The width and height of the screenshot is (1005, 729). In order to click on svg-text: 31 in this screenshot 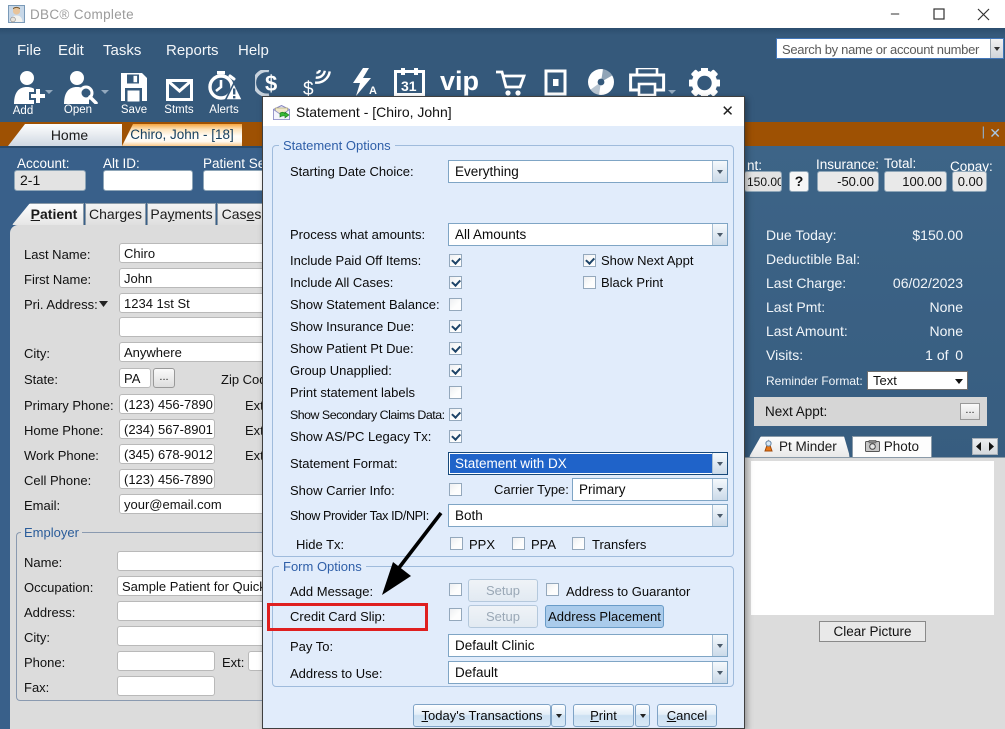, I will do `click(409, 86)`.